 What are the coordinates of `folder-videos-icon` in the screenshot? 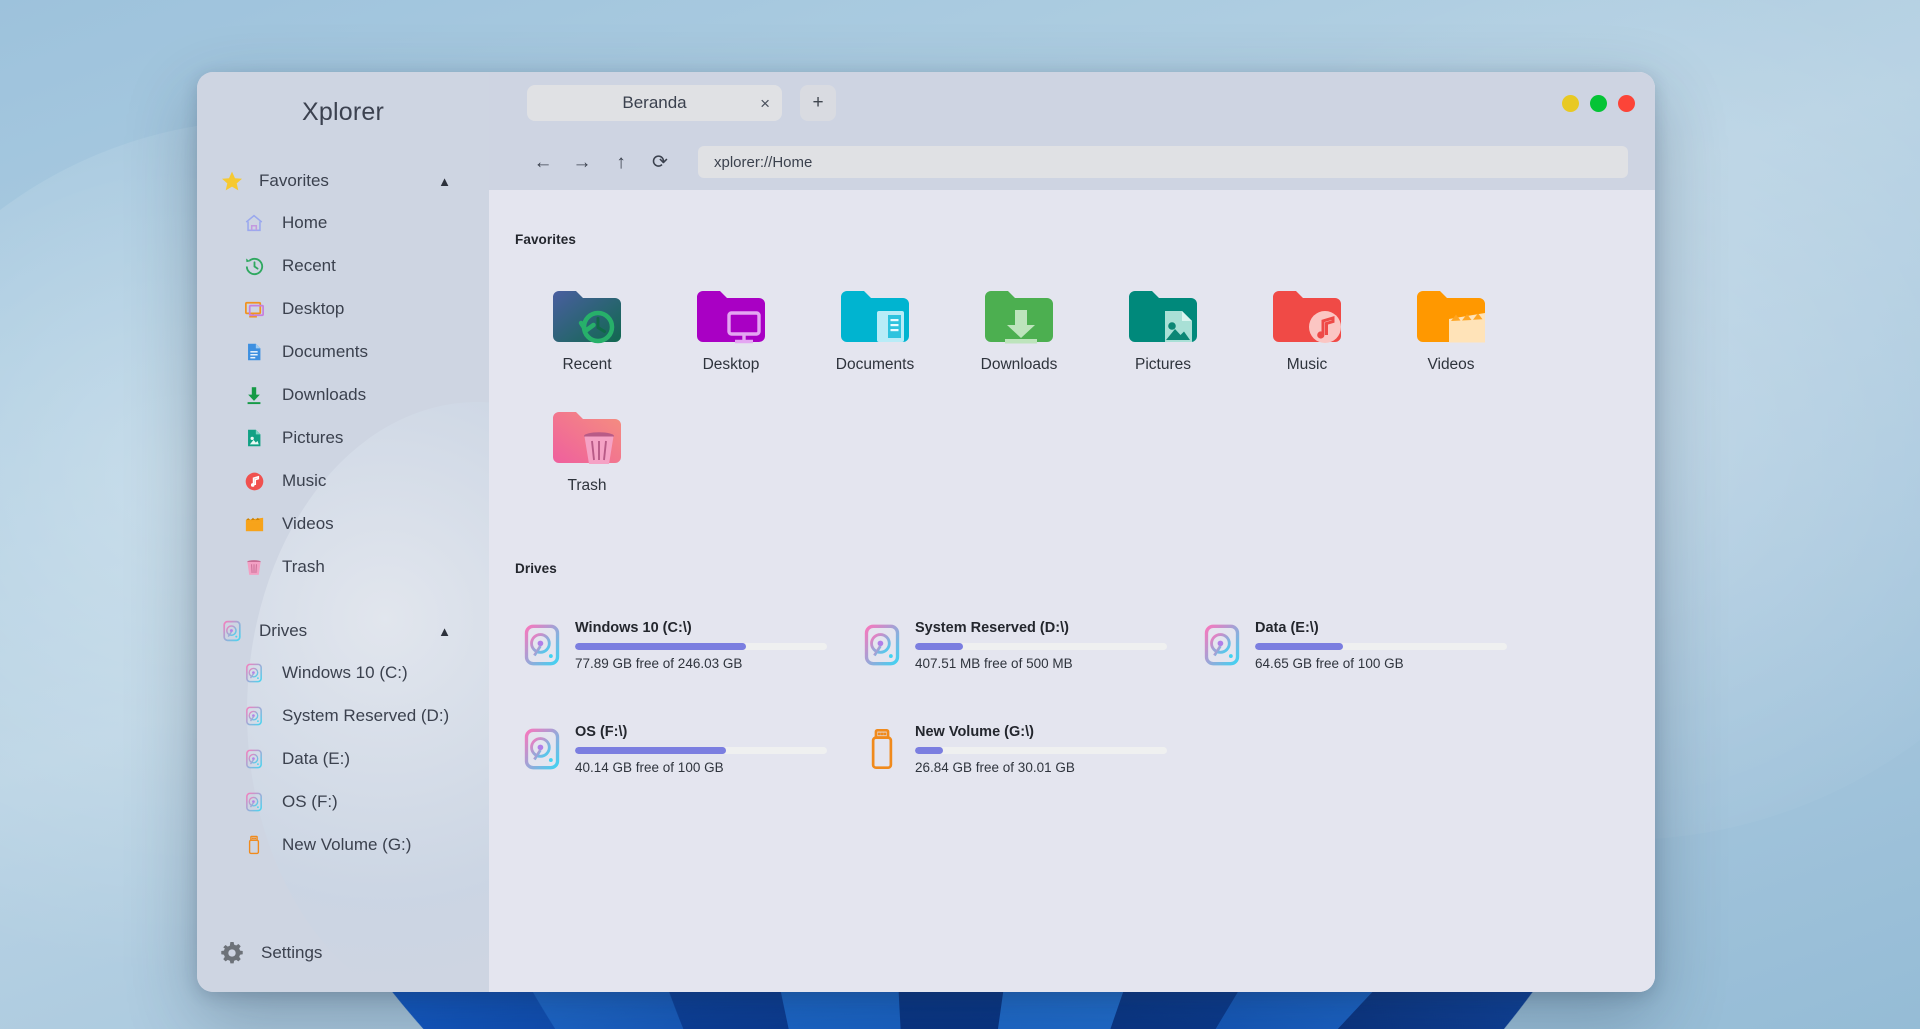 It's located at (1451, 316).